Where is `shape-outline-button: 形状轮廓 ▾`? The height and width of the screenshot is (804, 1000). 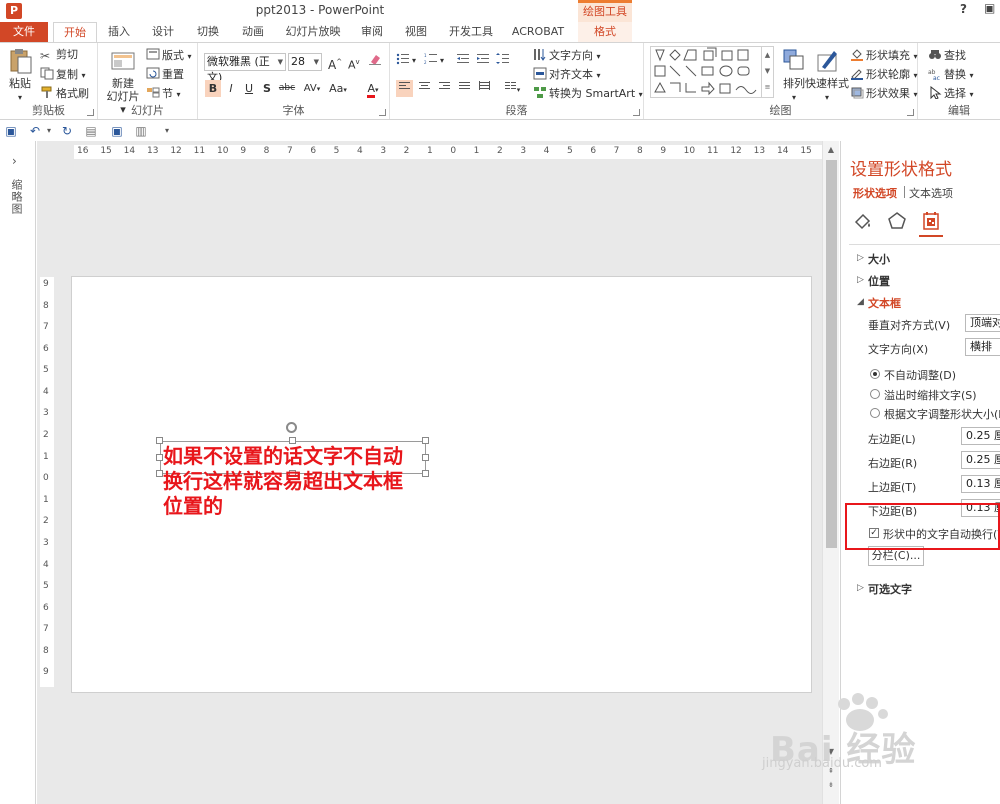
shape-outline-button: 形状轮廓 ▾ is located at coordinates (884, 75).